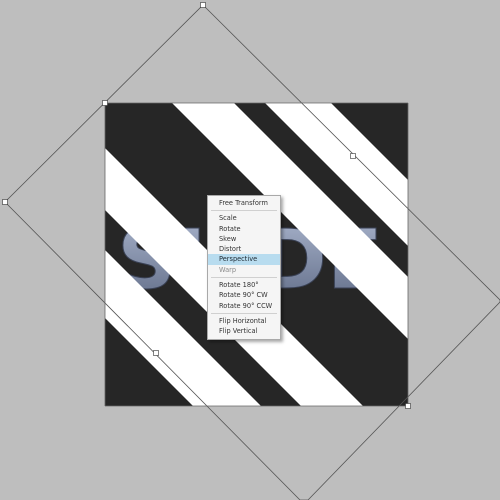 The width and height of the screenshot is (500, 500). Describe the element at coordinates (105, 103) in the screenshot. I see `handle-top-left` at that location.